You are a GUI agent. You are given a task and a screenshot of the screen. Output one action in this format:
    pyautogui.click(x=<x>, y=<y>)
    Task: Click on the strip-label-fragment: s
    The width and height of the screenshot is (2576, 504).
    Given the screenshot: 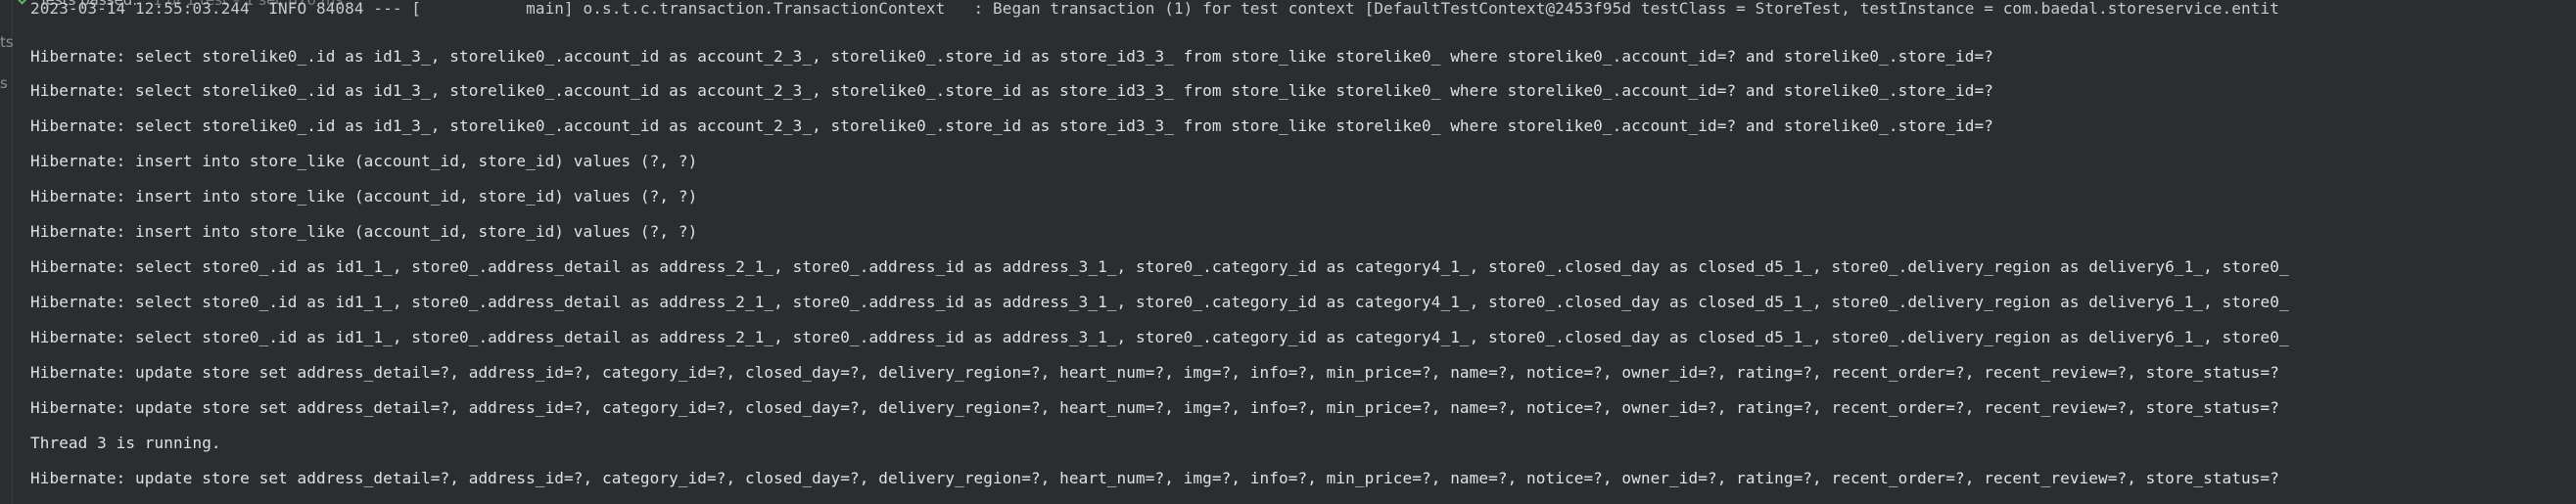 What is the action you would take?
    pyautogui.click(x=4, y=83)
    